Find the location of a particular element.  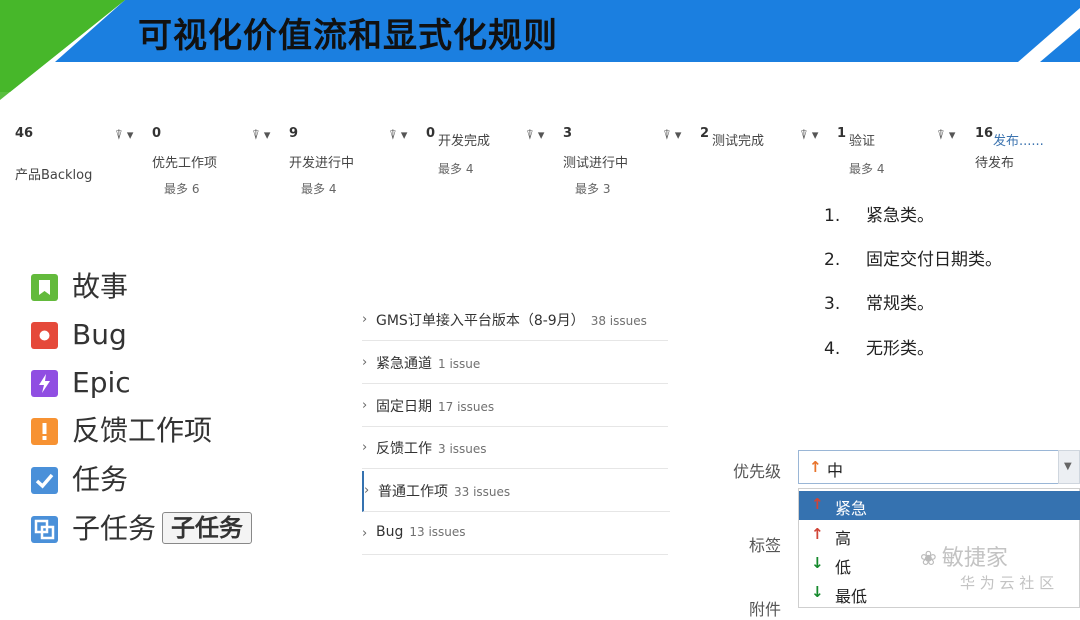

priority-value: 中 is located at coordinates (835, 470).